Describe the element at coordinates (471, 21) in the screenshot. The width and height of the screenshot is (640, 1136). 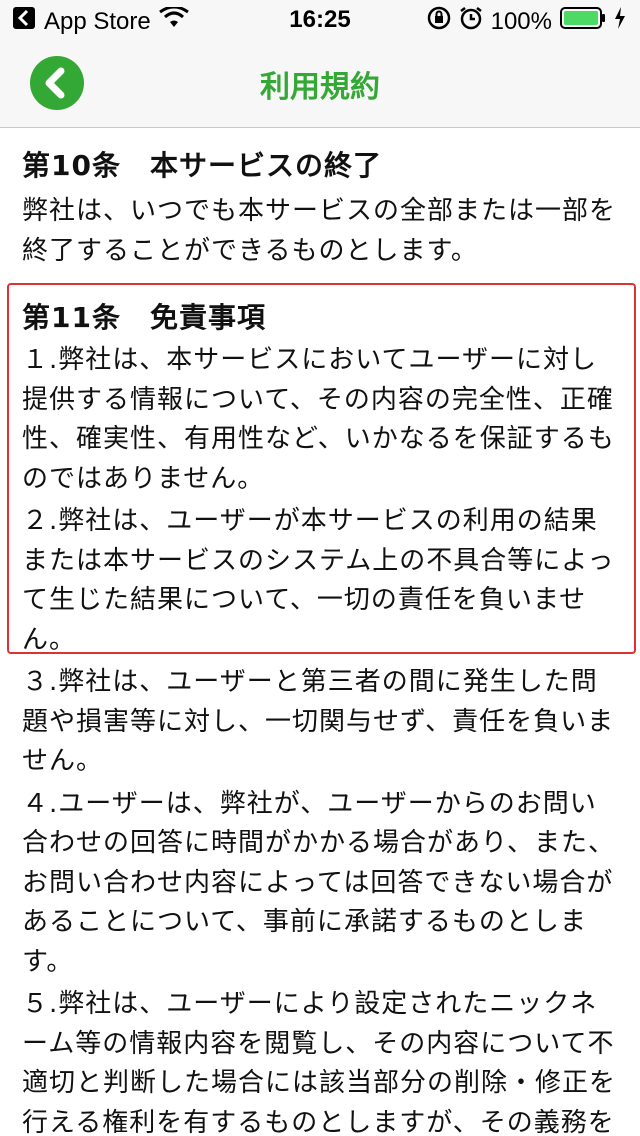
I see `alarm-icon` at that location.